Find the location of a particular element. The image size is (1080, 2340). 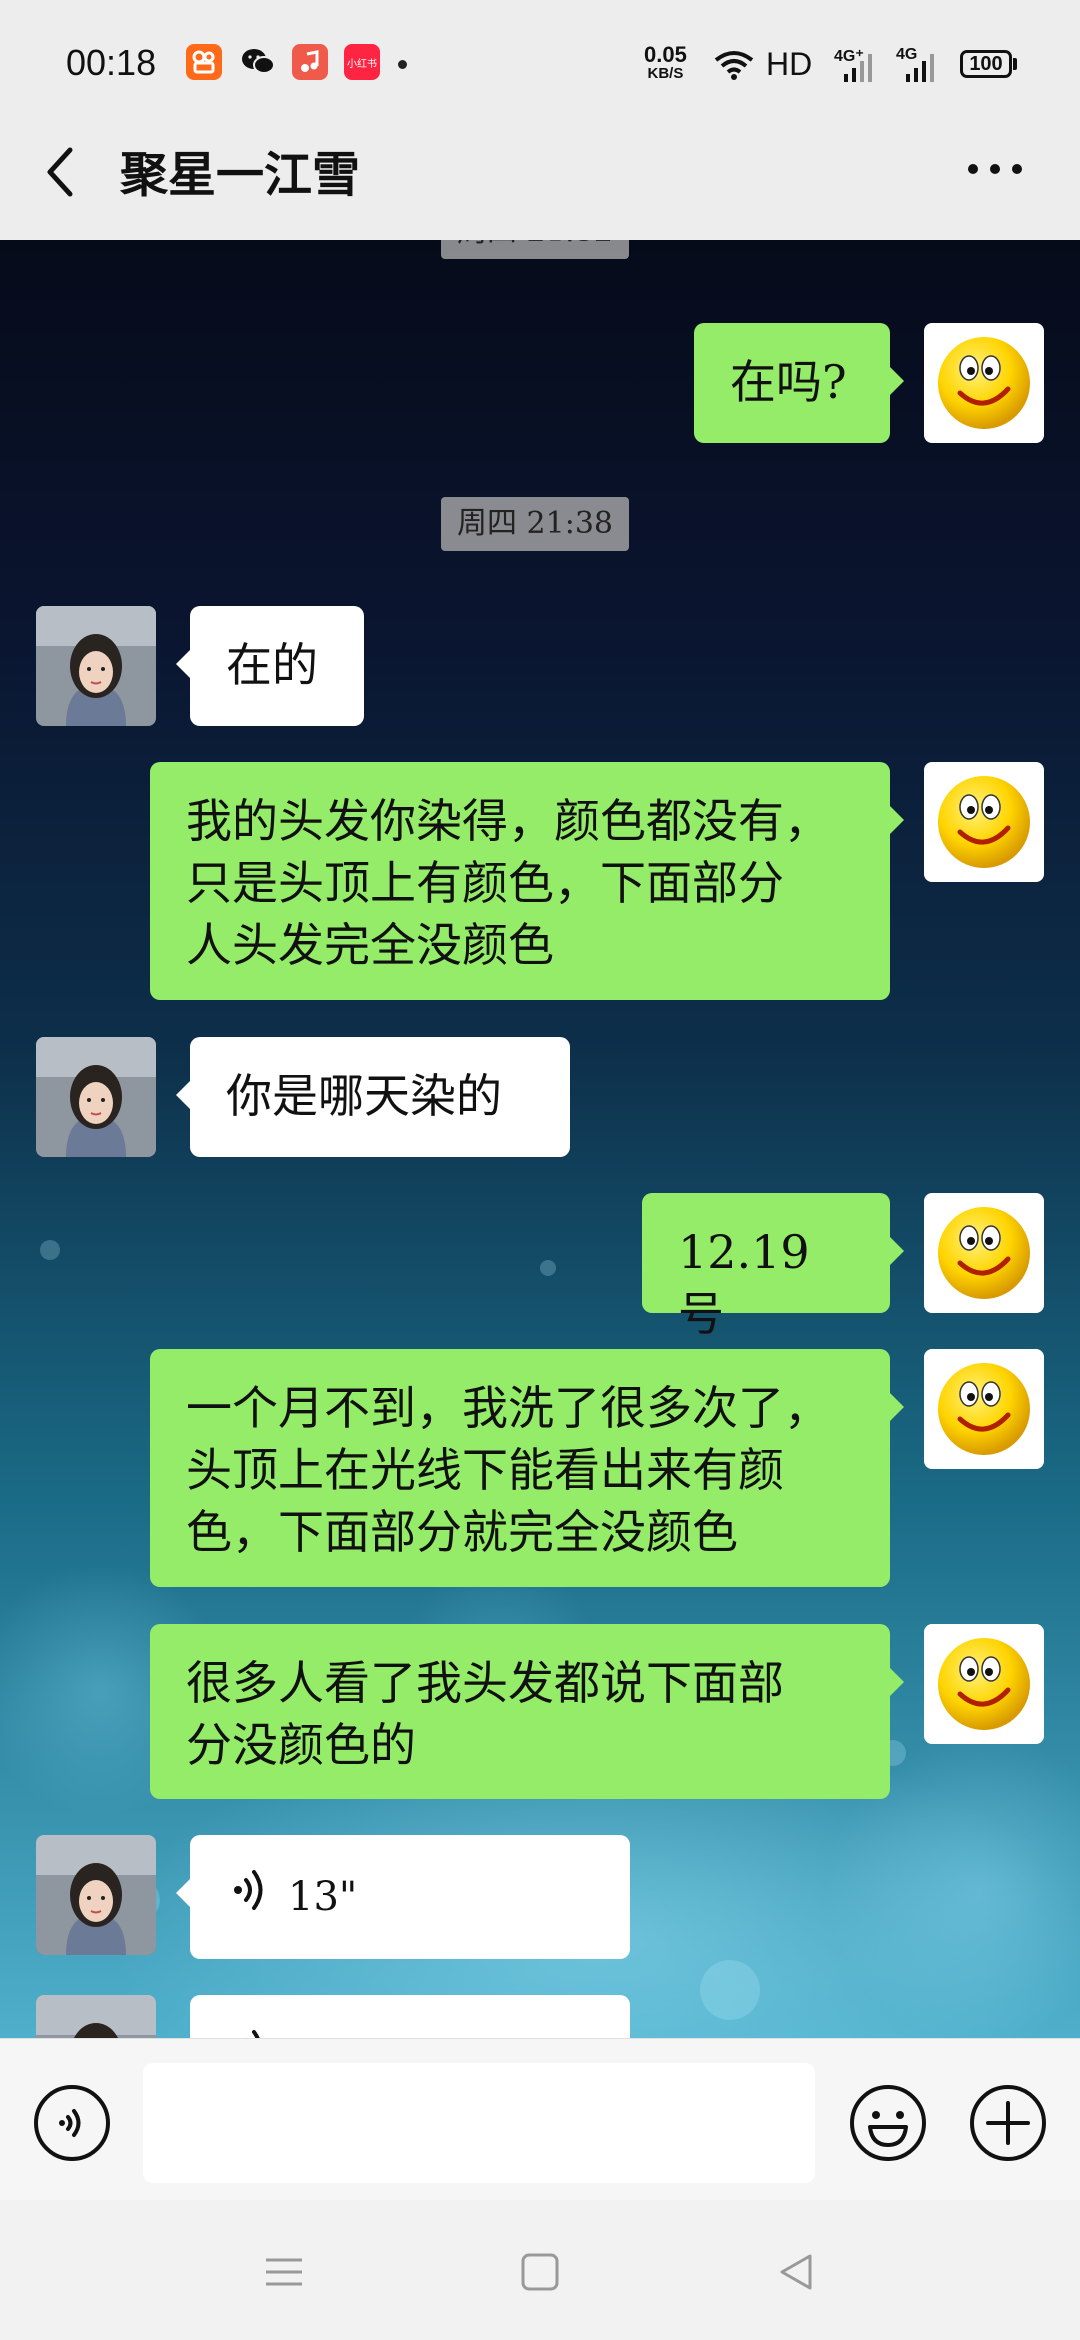

xiaohongshu-icon: 小红书 is located at coordinates (362, 62).